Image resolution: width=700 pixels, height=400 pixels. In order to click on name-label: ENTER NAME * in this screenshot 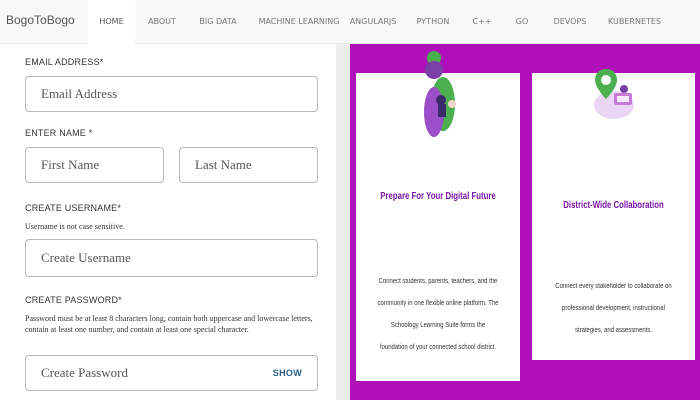, I will do `click(59, 133)`.